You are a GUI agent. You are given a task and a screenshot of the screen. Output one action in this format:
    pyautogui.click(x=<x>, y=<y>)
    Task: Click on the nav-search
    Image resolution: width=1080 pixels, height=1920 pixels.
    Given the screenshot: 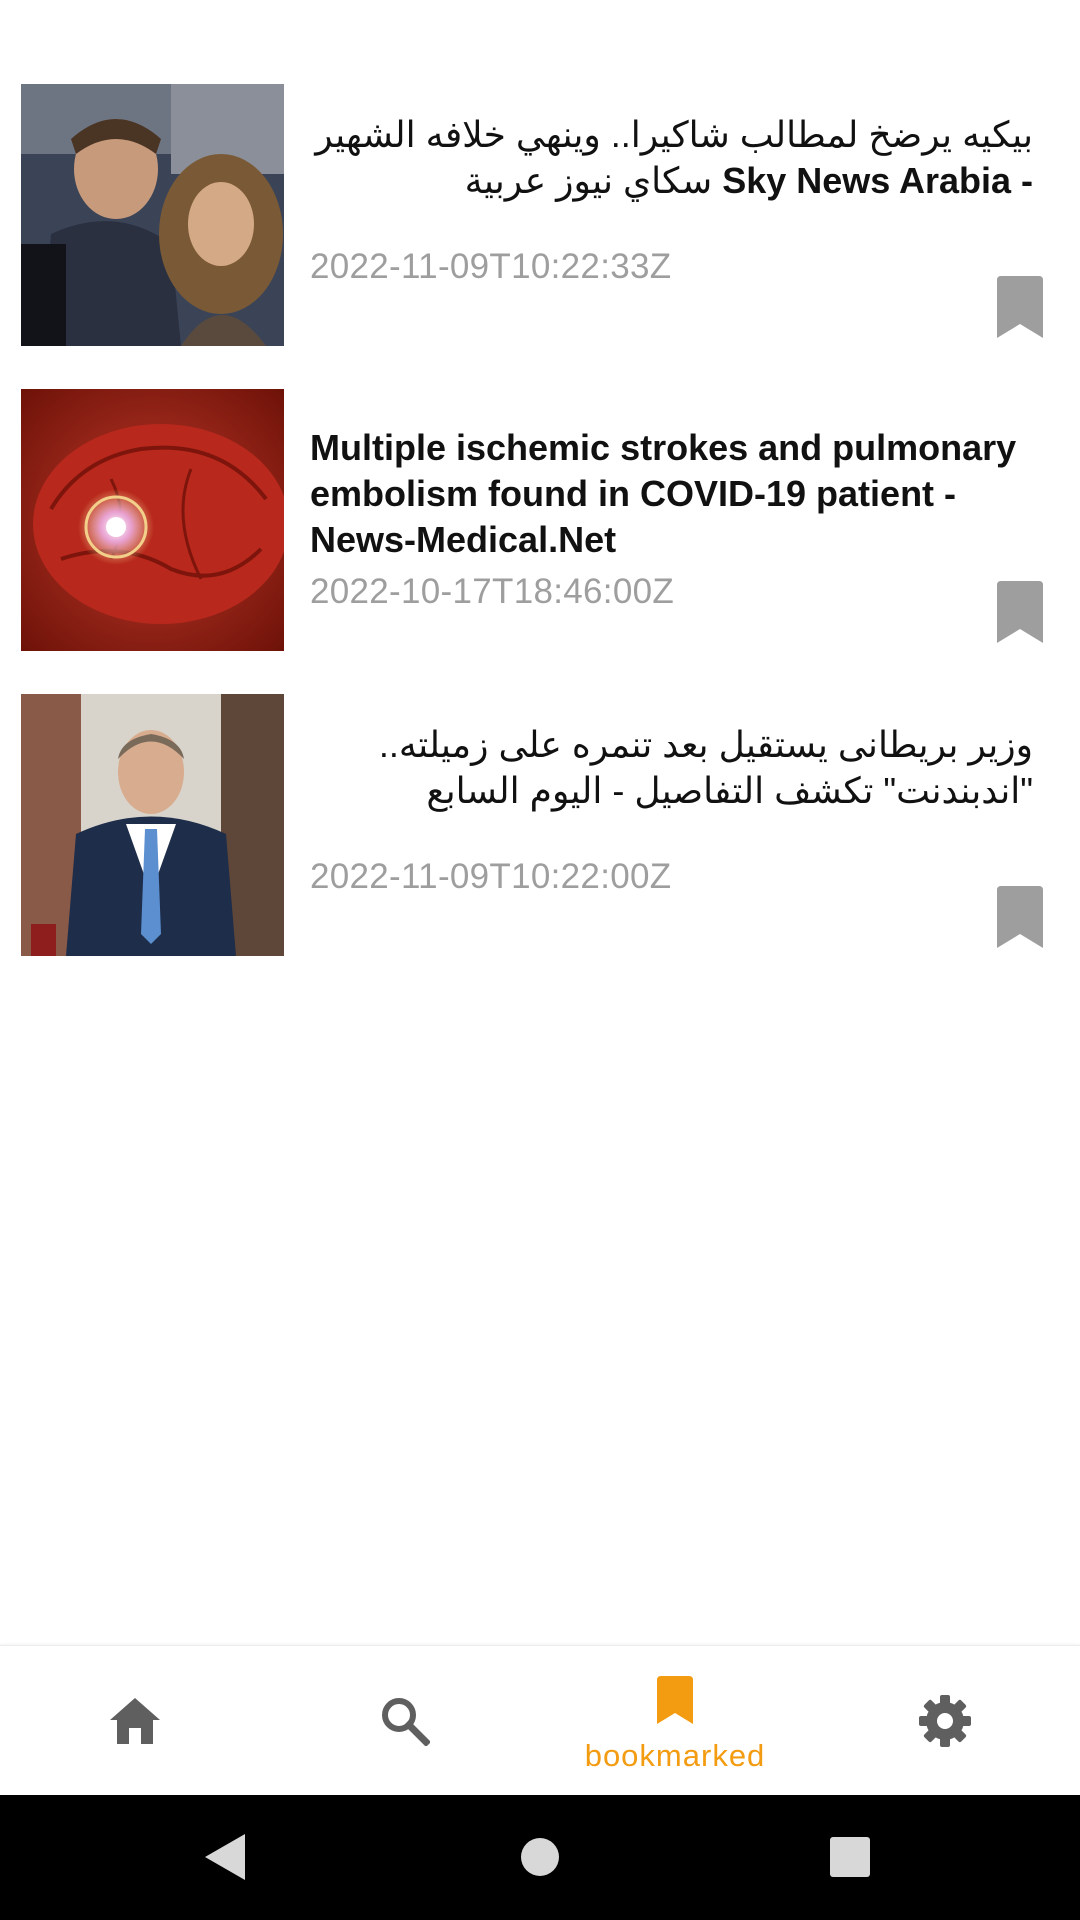 What is the action you would take?
    pyautogui.click(x=405, y=1721)
    